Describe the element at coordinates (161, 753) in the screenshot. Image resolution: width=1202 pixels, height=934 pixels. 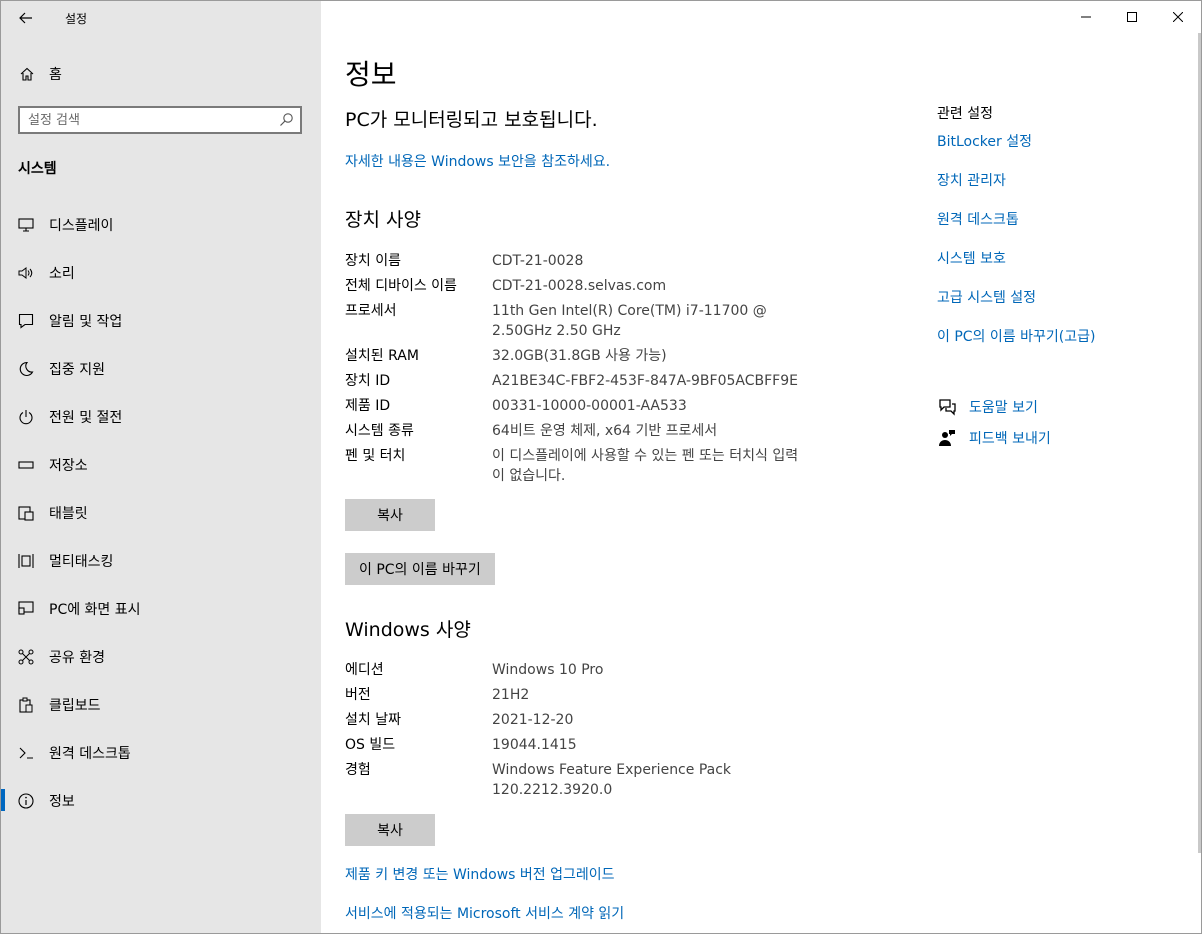
I see `sidebar-item-remote-desktop: 원격 데스크톱` at that location.